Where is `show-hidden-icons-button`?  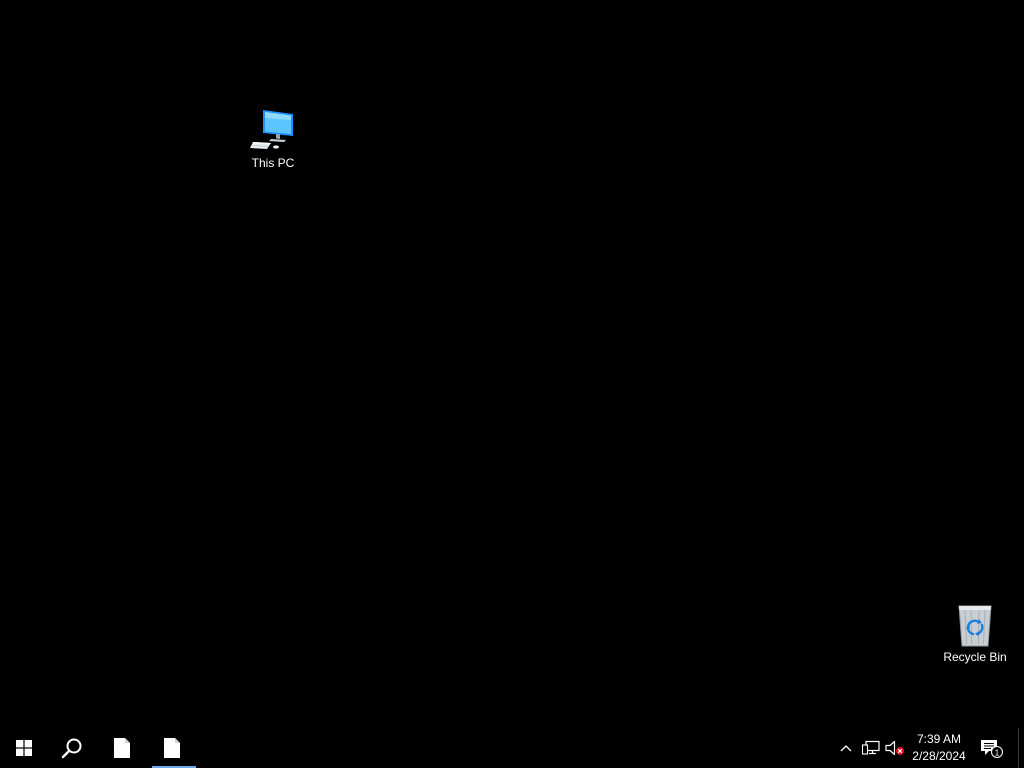 show-hidden-icons-button is located at coordinates (846, 748).